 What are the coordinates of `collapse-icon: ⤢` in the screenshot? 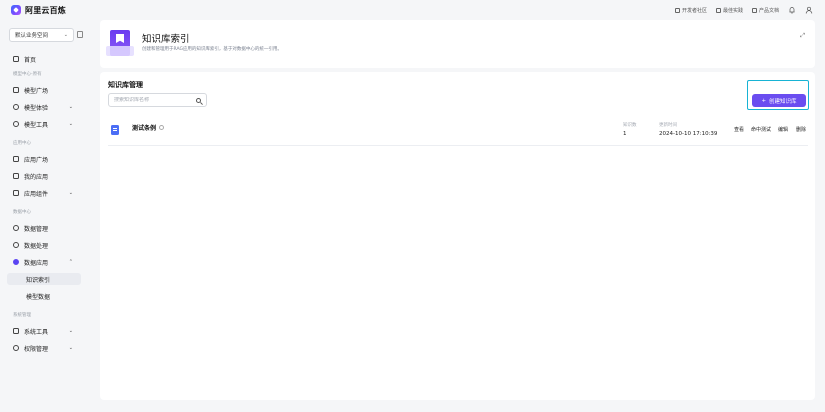 It's located at (802, 36).